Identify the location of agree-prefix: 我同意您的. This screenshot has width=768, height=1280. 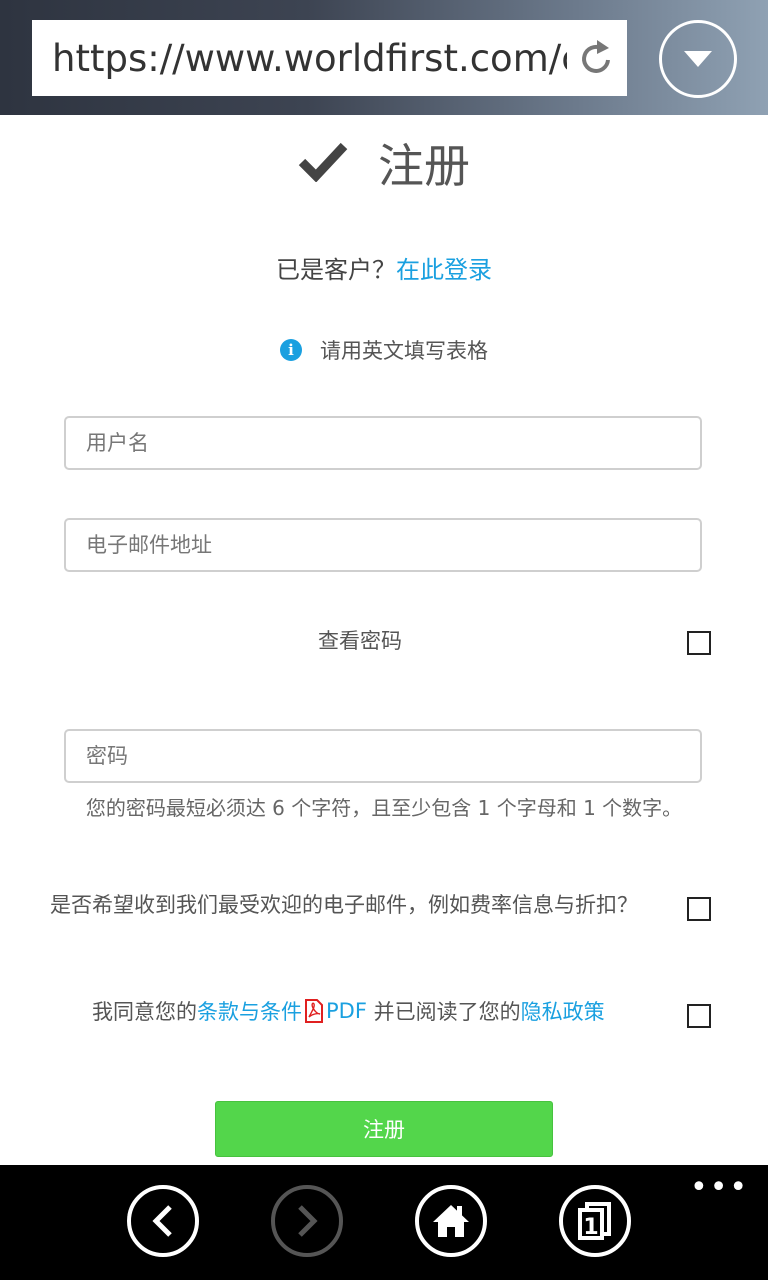
(144, 1012).